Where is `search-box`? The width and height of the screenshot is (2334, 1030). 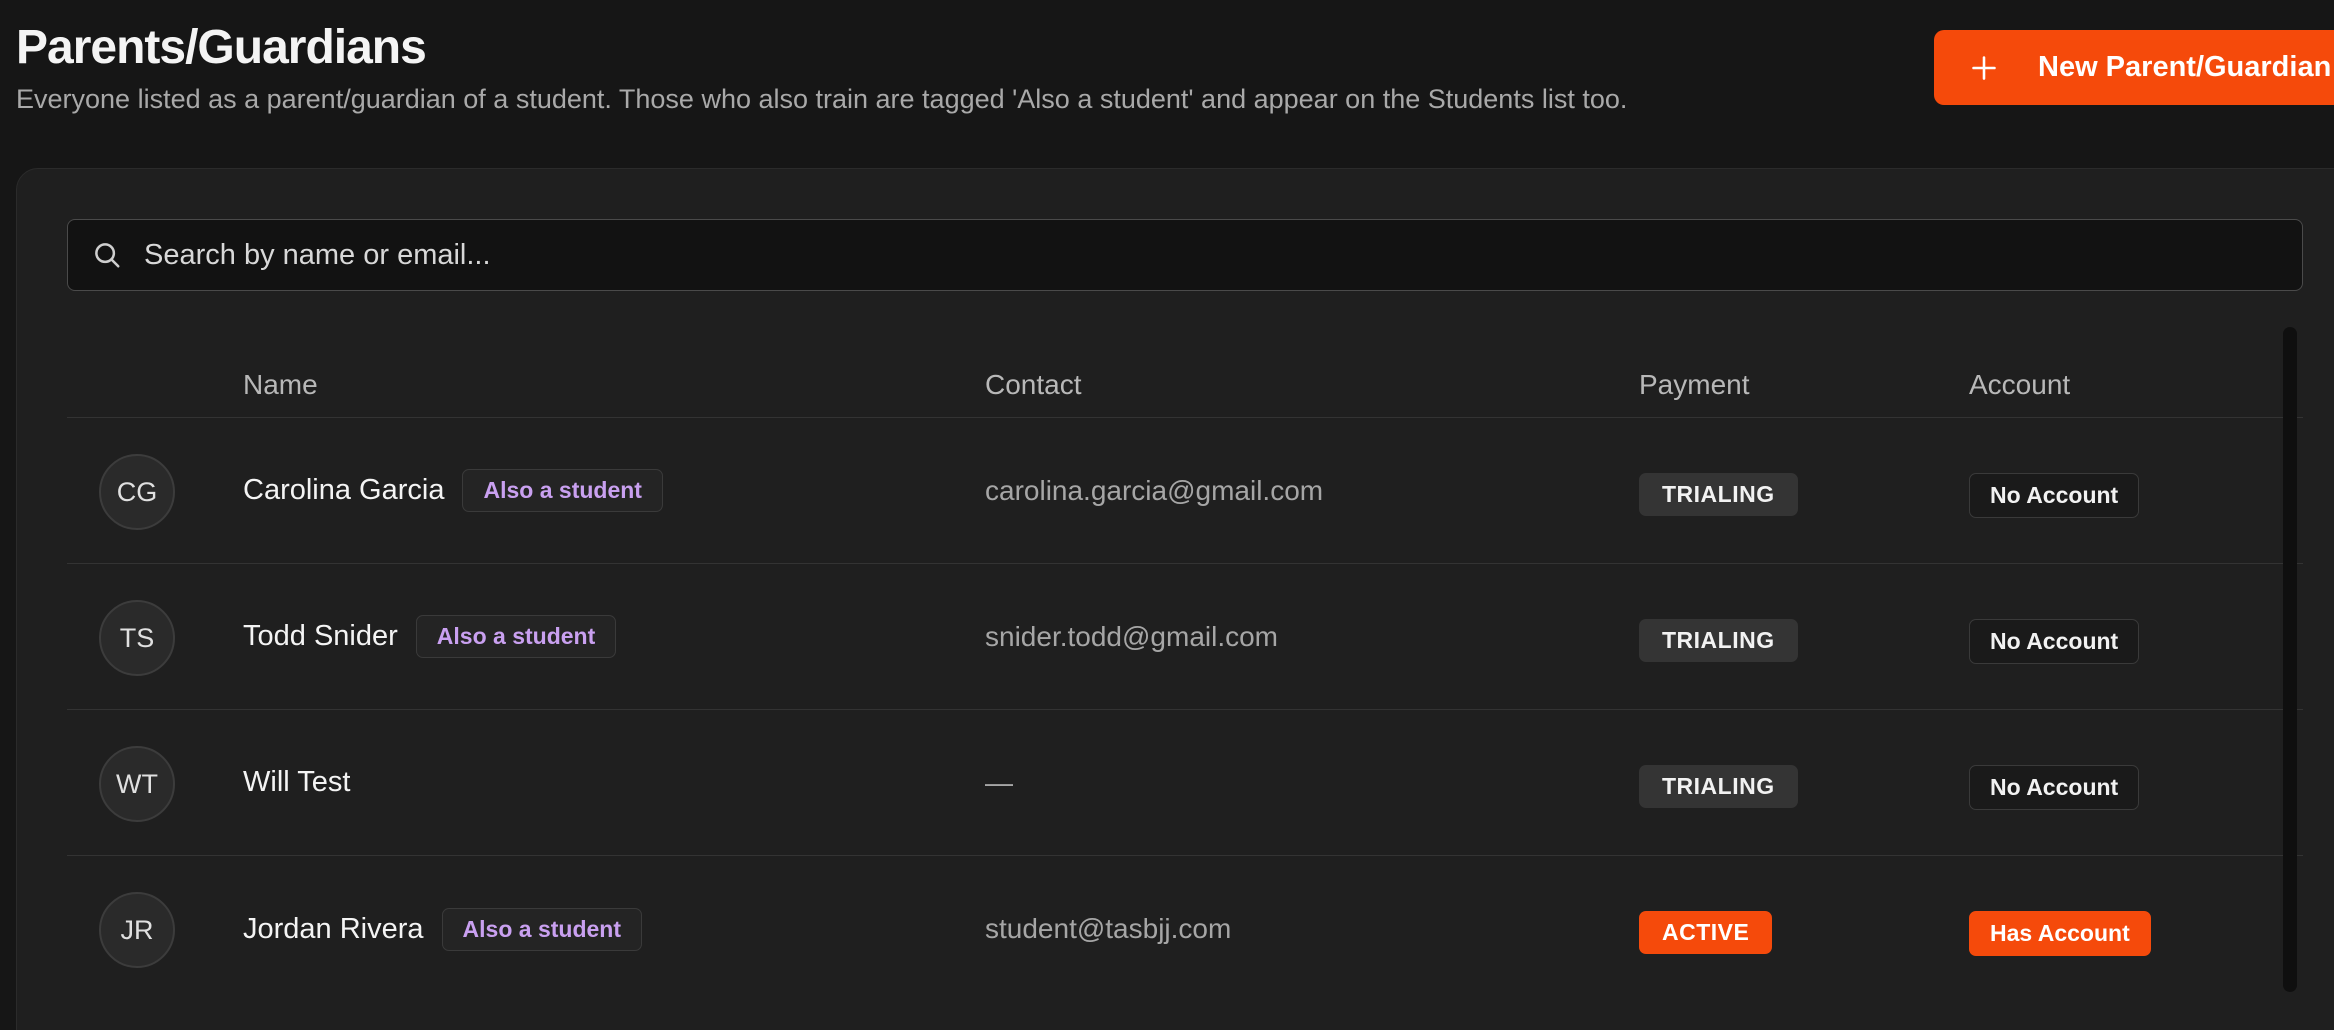
search-box is located at coordinates (1185, 255).